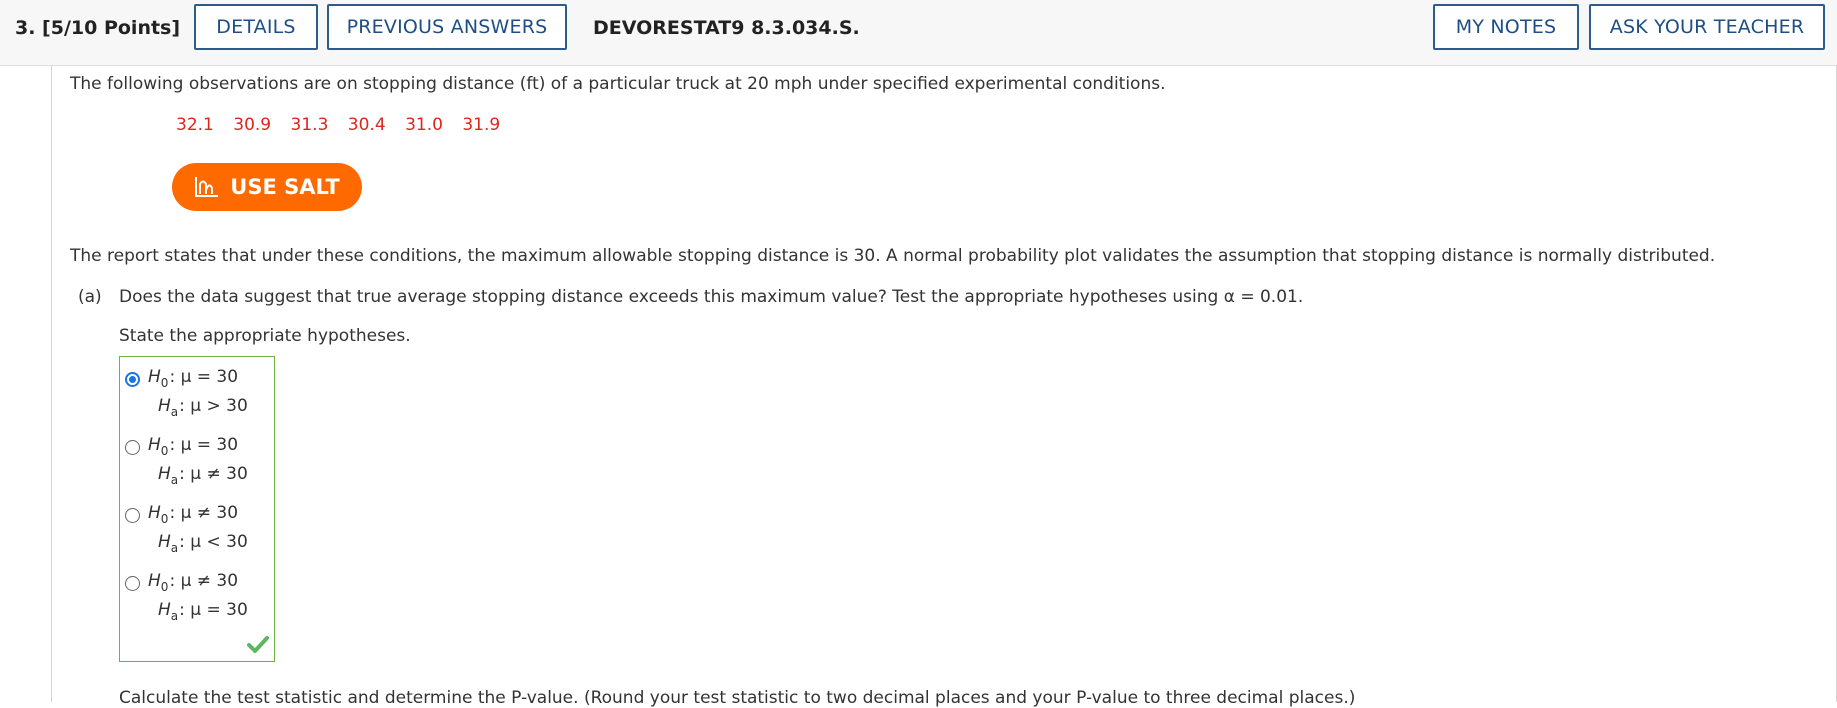 The image size is (1837, 708). Describe the element at coordinates (195, 125) in the screenshot. I see `observation-value: 32.1` at that location.